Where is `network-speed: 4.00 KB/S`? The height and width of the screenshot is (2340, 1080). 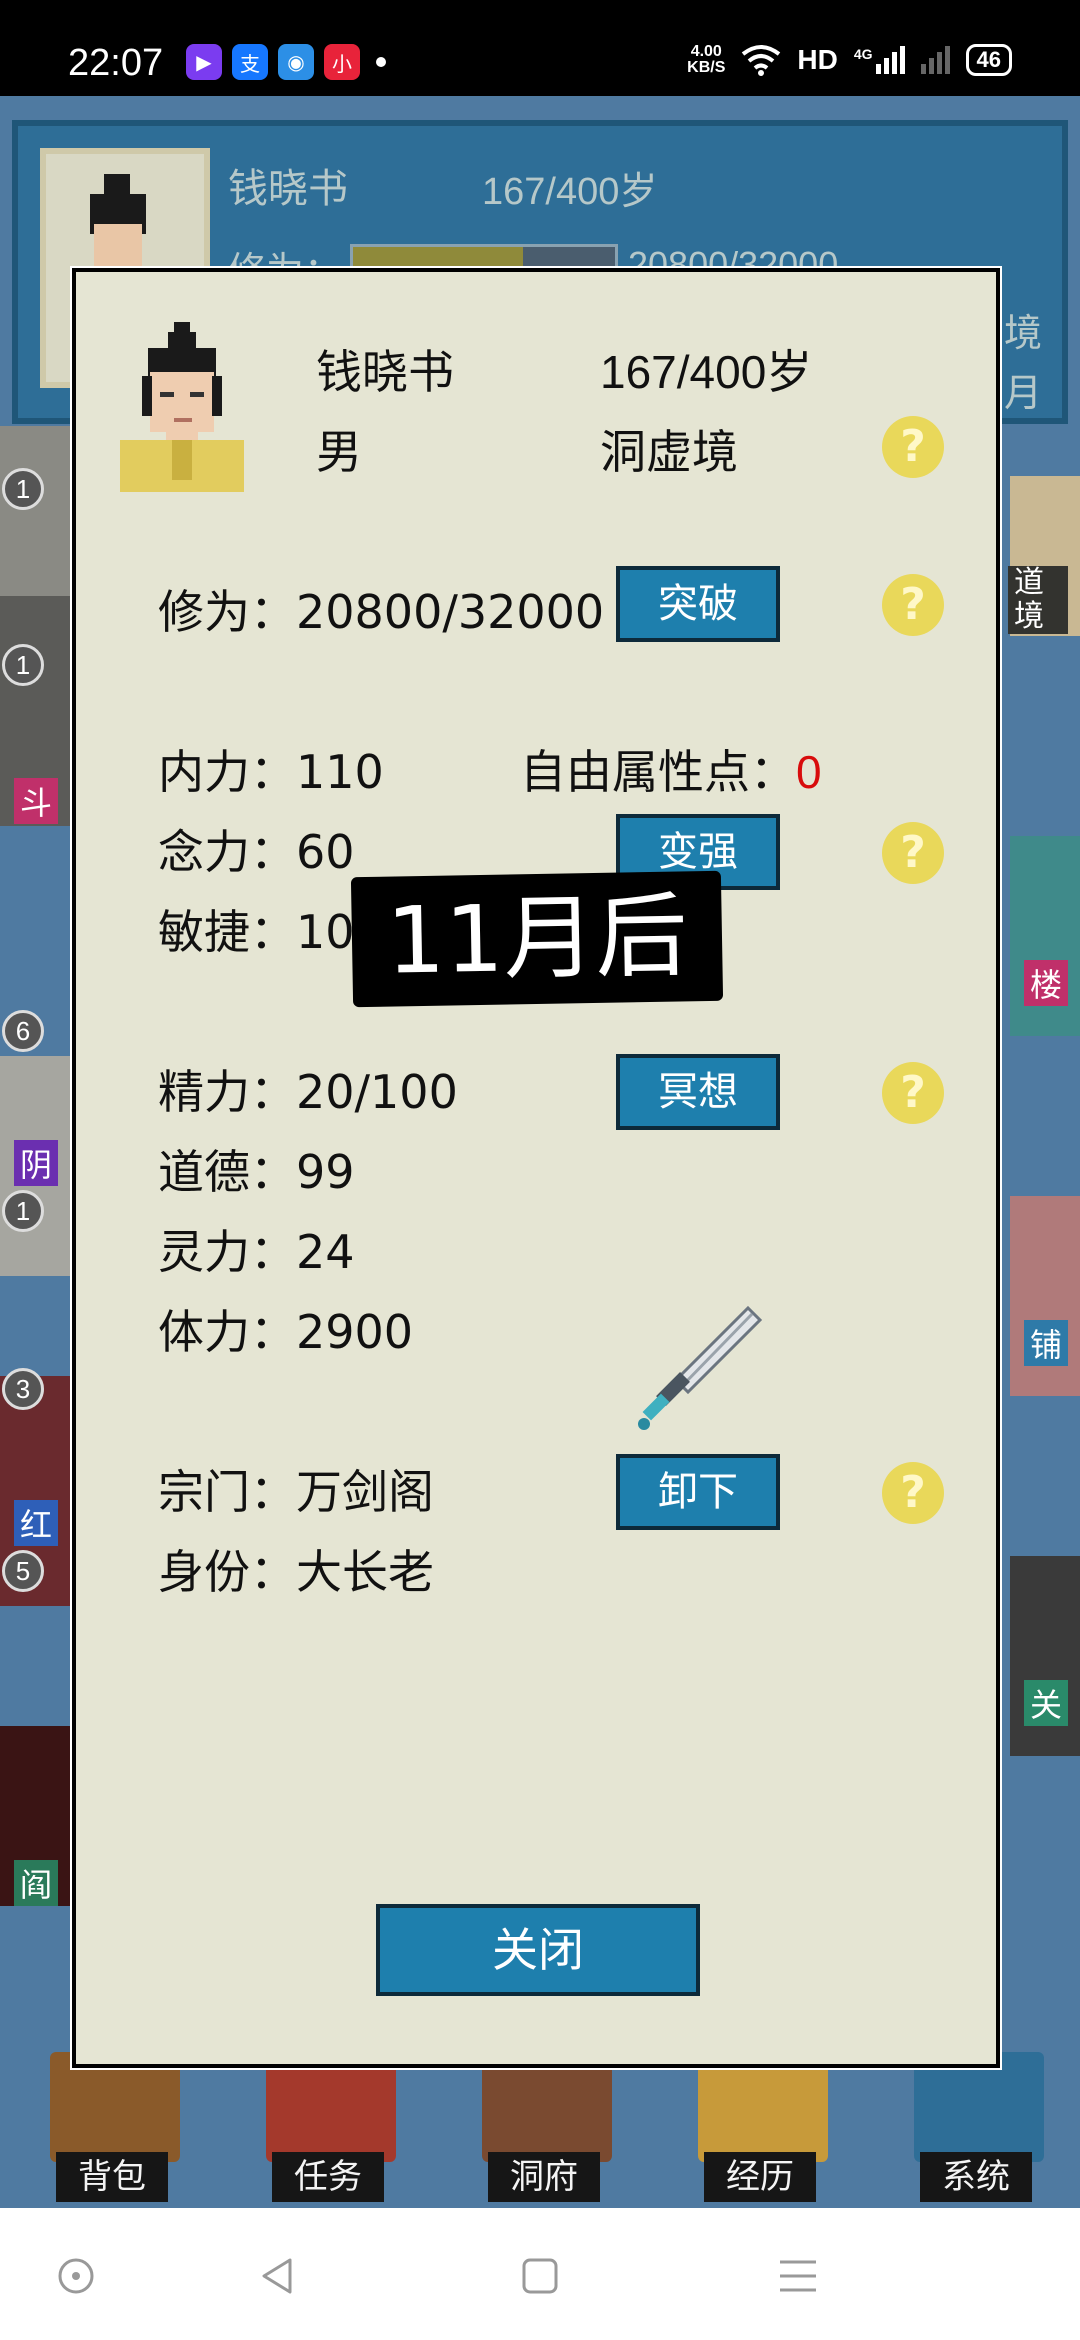
network-speed: 4.00 KB/S is located at coordinates (706, 59).